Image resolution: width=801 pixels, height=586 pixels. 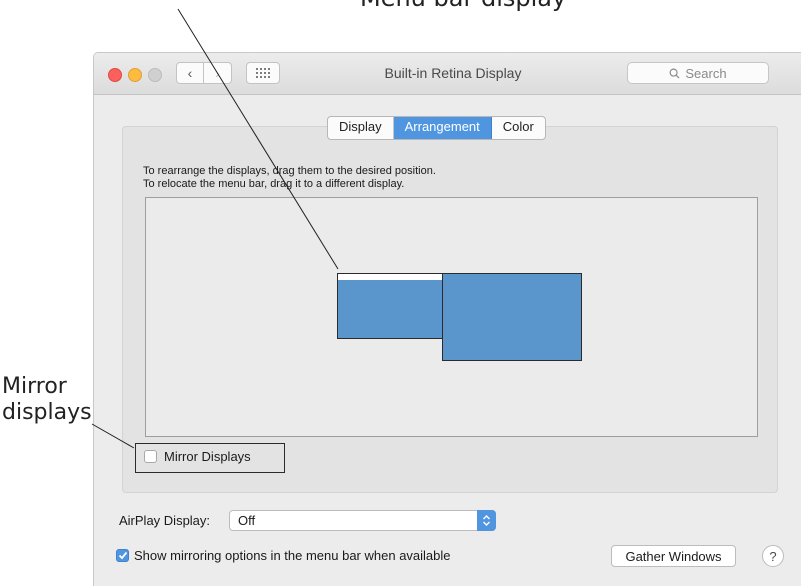 What do you see at coordinates (447, 74) in the screenshot?
I see `title-bar: ‹ › Built-in Retina Display Search` at bounding box center [447, 74].